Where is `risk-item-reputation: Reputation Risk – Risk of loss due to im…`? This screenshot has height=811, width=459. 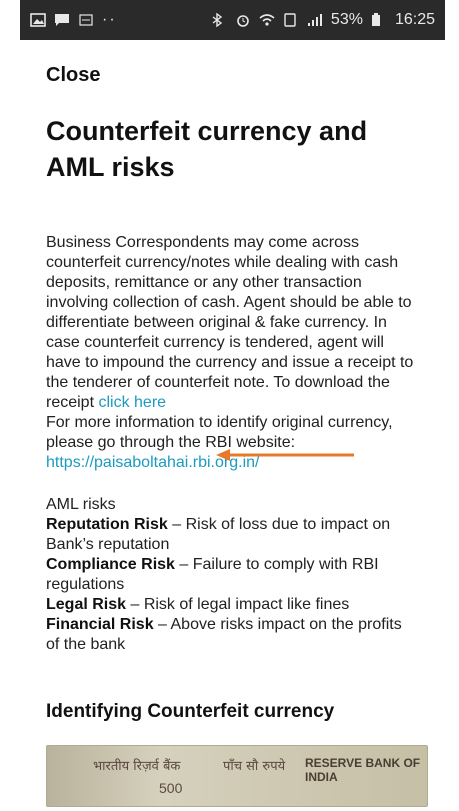 risk-item-reputation: Reputation Risk – Risk of loss due to im… is located at coordinates (232, 535).